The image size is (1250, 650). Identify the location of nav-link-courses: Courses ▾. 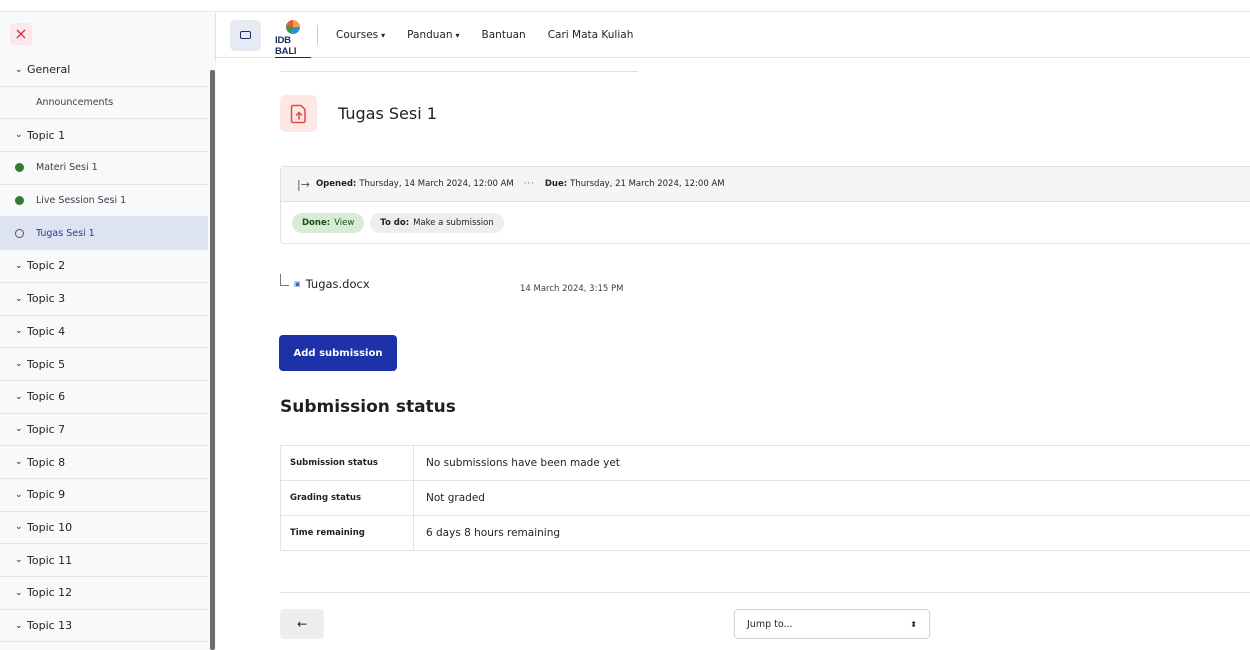
(360, 35).